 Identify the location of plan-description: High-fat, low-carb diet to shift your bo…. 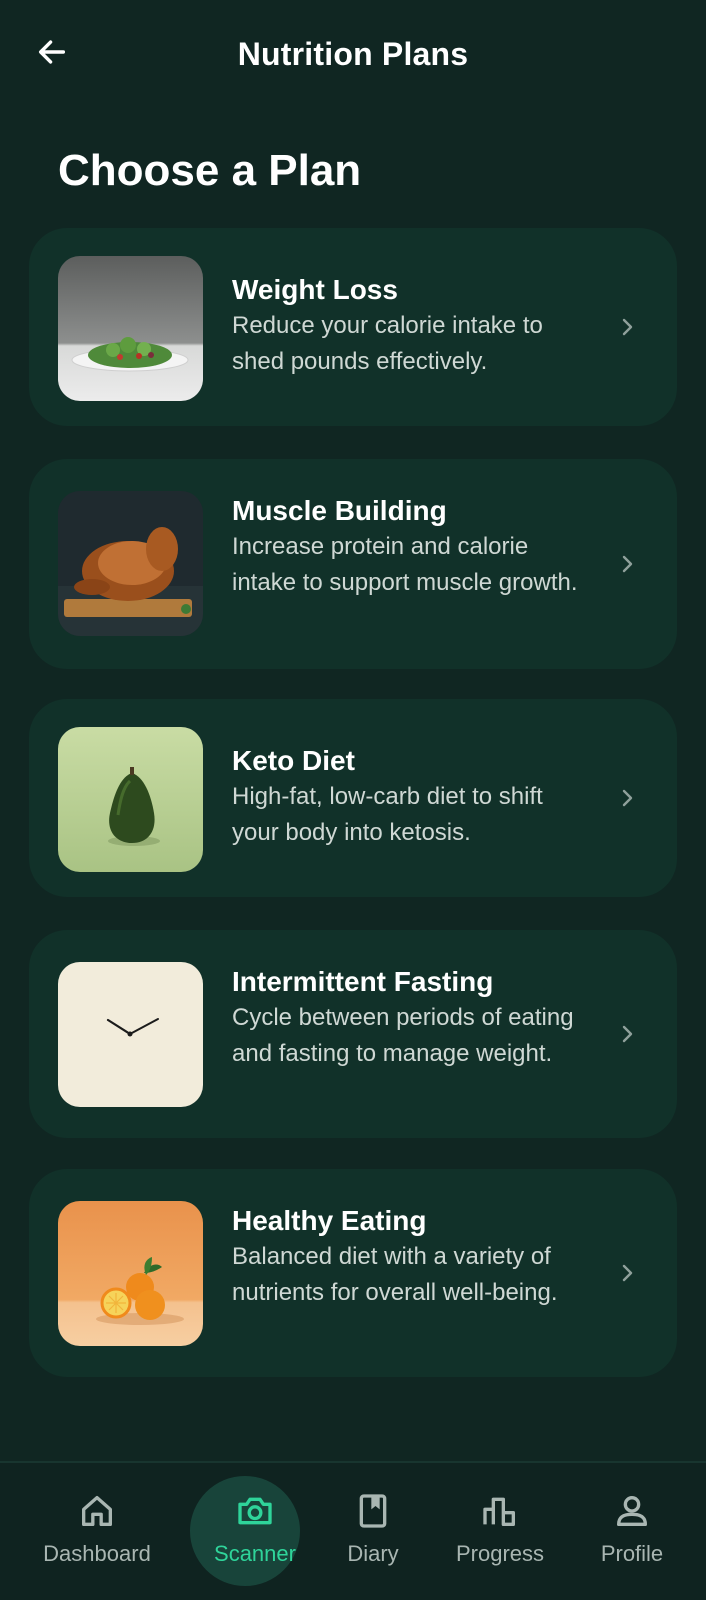
(387, 814).